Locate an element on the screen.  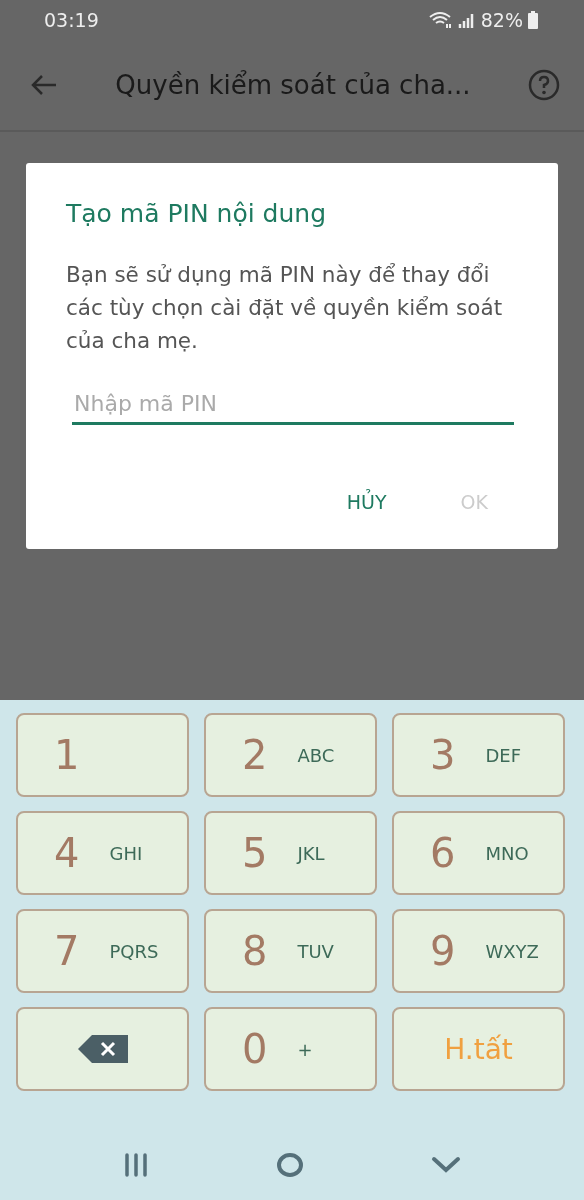
signal-icon is located at coordinates (466, 20).